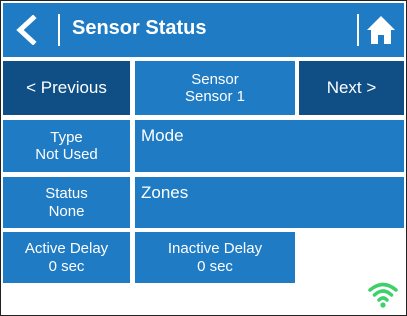  What do you see at coordinates (66, 211) in the screenshot?
I see `status-value: None` at bounding box center [66, 211].